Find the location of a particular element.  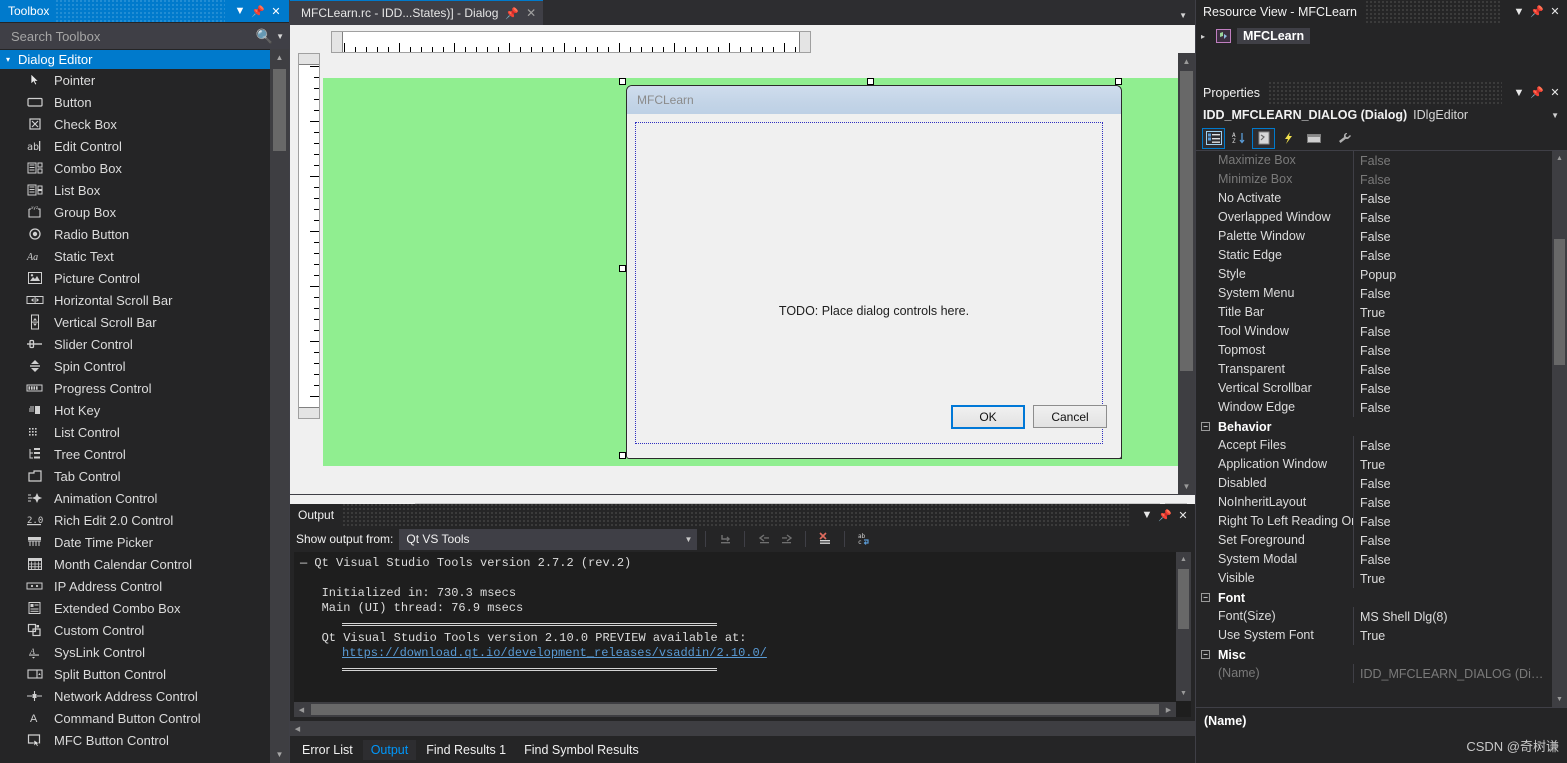

bottom-tab-find-results-1: Find Results 1 is located at coordinates (466, 750).